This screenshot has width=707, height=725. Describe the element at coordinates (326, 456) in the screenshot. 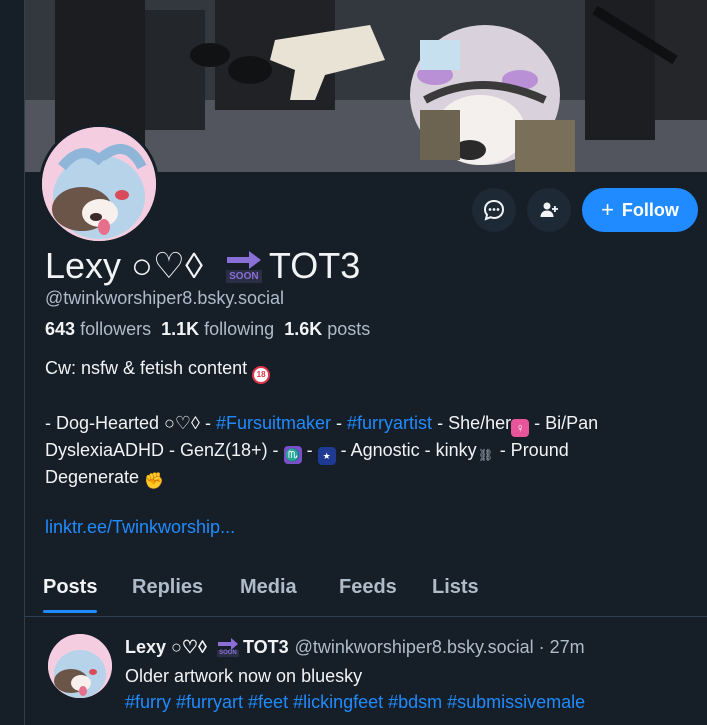

I see `australia-flag-icon: ★` at that location.